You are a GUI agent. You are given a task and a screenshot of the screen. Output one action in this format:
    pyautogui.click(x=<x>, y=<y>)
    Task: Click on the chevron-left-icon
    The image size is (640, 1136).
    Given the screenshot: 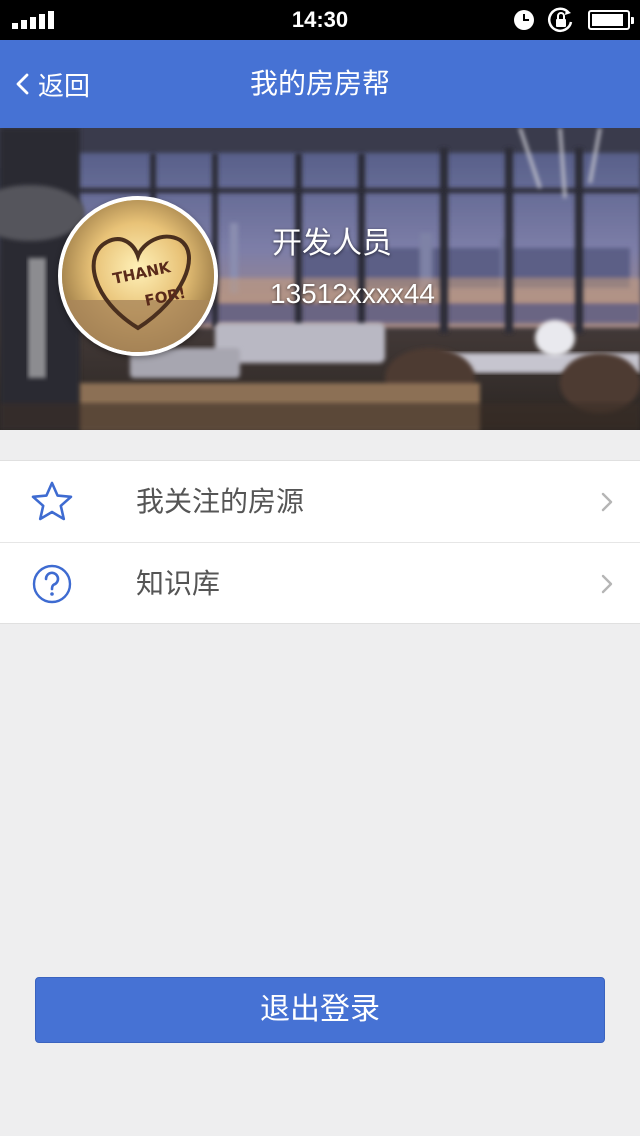 What is the action you would take?
    pyautogui.click(x=22, y=84)
    